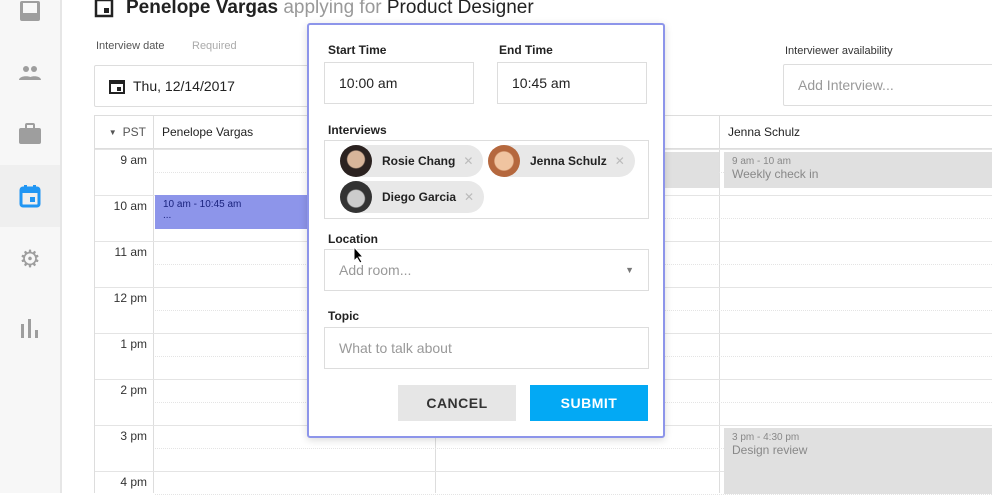 The width and height of the screenshot is (992, 495). Describe the element at coordinates (572, 83) in the screenshot. I see `end-time-input: 10:45 am` at that location.